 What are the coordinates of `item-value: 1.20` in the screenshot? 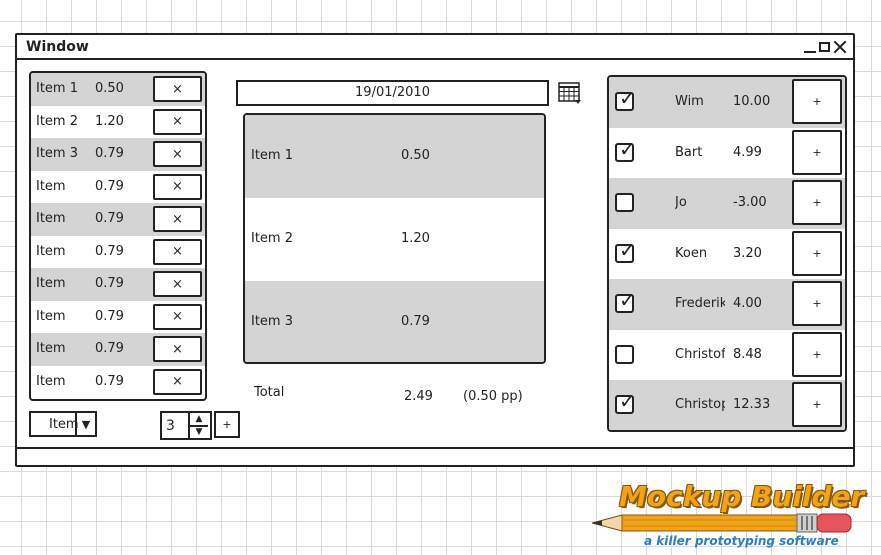 It's located at (109, 121).